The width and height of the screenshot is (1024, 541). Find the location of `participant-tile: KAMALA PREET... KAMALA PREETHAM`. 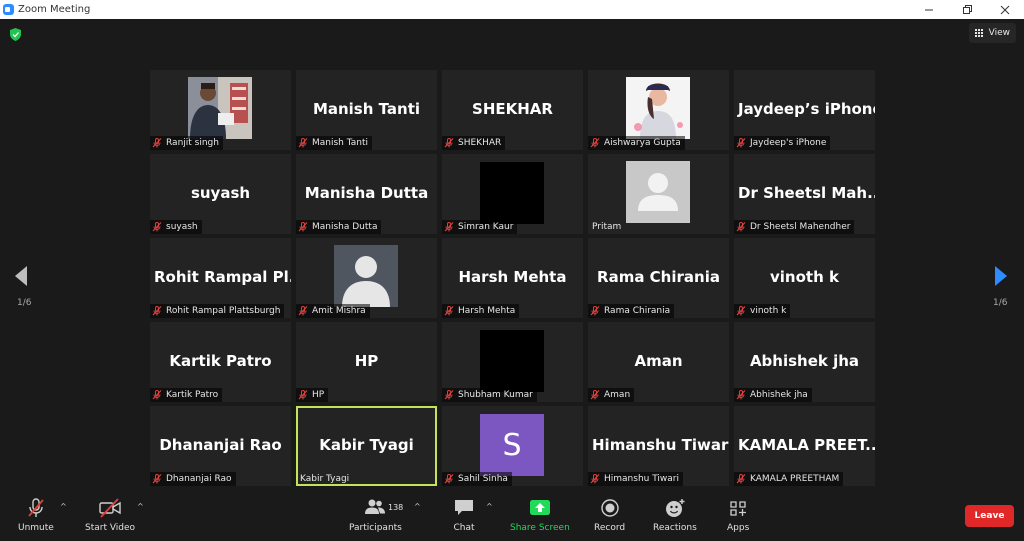

participant-tile: KAMALA PREET... KAMALA PREETHAM is located at coordinates (804, 446).